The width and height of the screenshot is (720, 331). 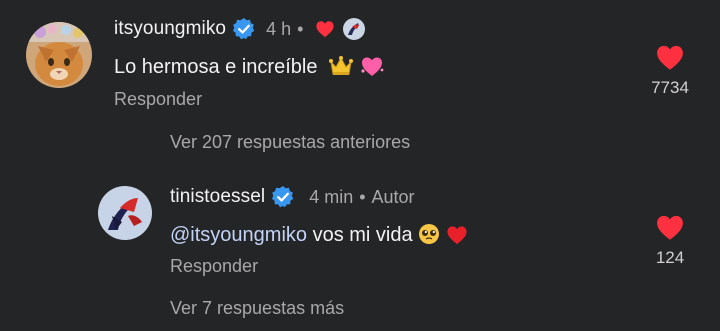 I want to click on comment-text: Lo hermosa e increíble, so click(x=249, y=69).